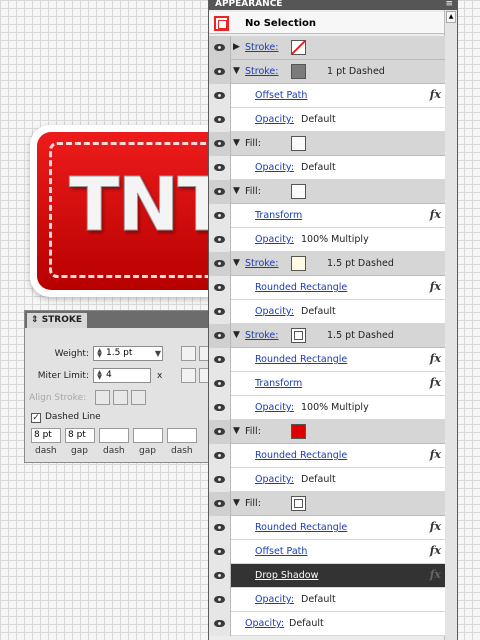  What do you see at coordinates (57, 320) in the screenshot?
I see `tab-stroke: ⇕ STROKE` at bounding box center [57, 320].